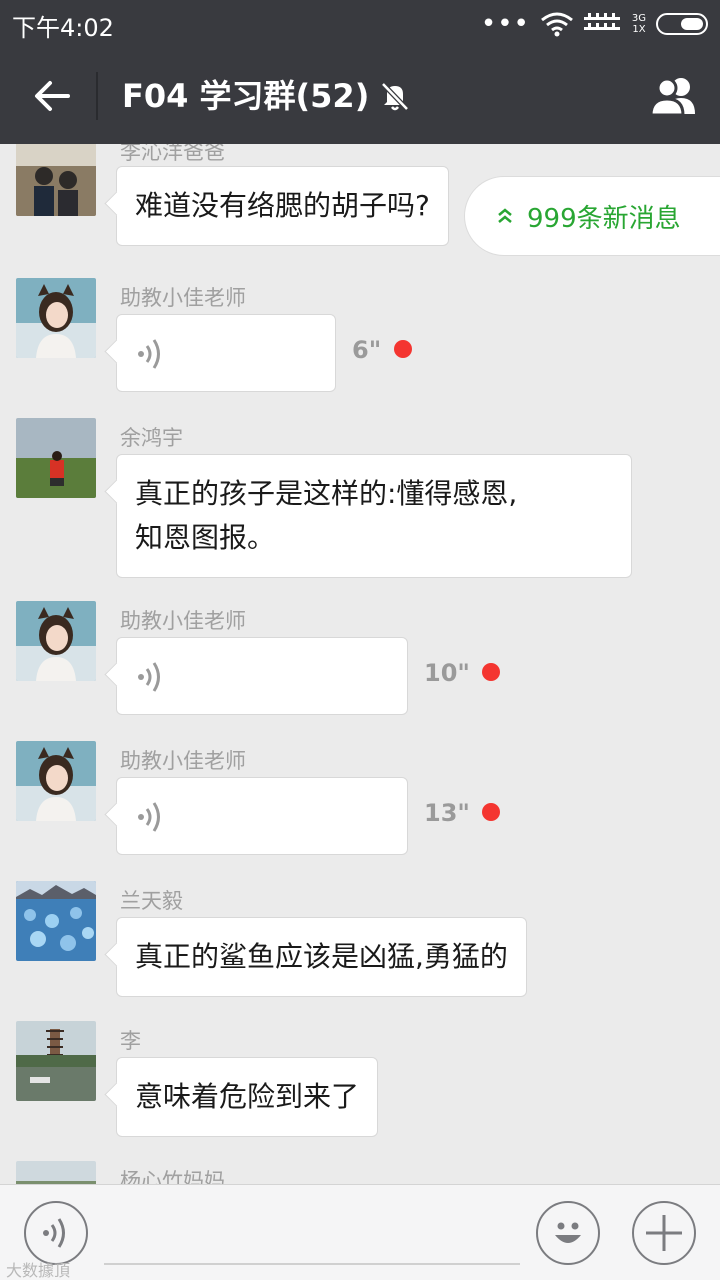 This screenshot has width=720, height=1280. I want to click on message-text: 难道没有络腮的胡子吗?, so click(282, 205).